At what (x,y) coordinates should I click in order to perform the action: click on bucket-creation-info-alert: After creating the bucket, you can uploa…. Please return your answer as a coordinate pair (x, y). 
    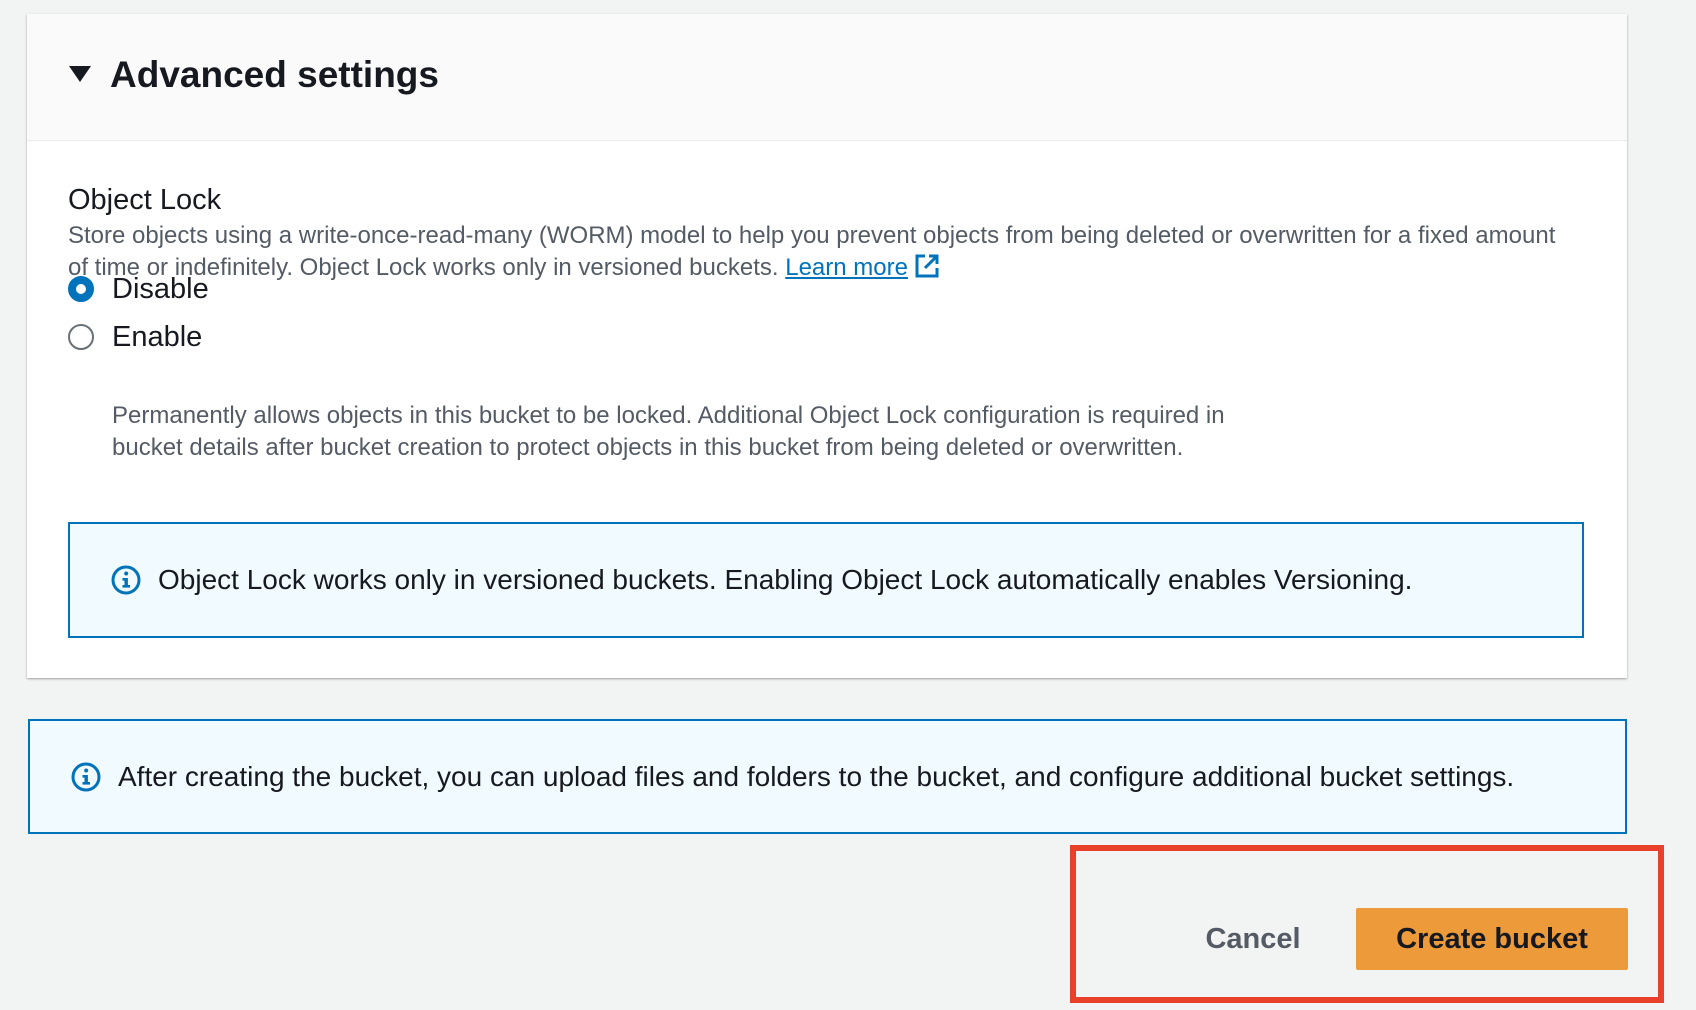
    Looking at the image, I should click on (827, 776).